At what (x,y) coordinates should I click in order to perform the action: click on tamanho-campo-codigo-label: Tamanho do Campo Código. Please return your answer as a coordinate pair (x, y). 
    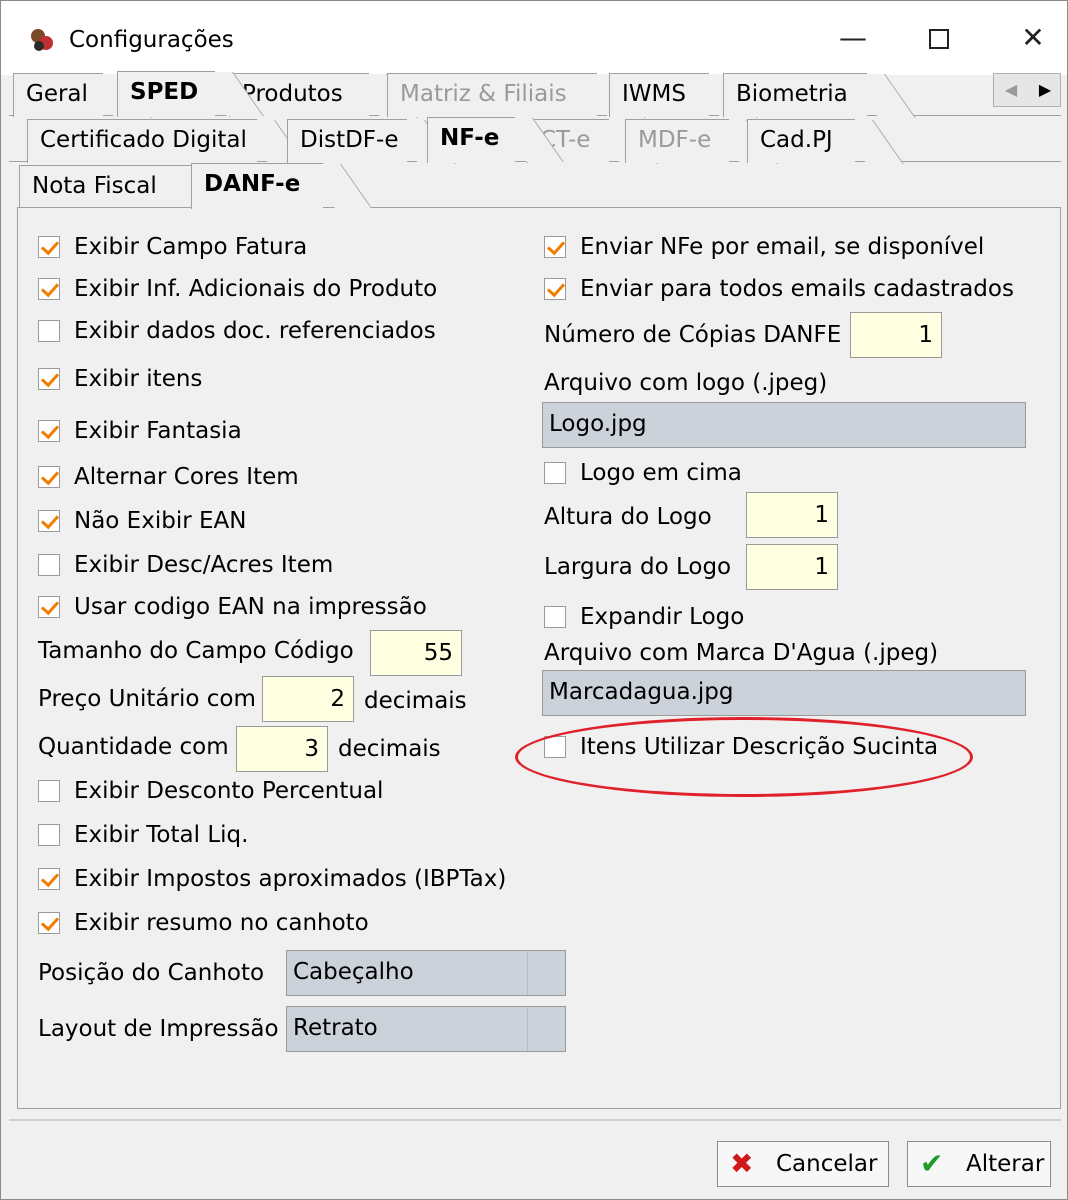
    Looking at the image, I should click on (196, 651).